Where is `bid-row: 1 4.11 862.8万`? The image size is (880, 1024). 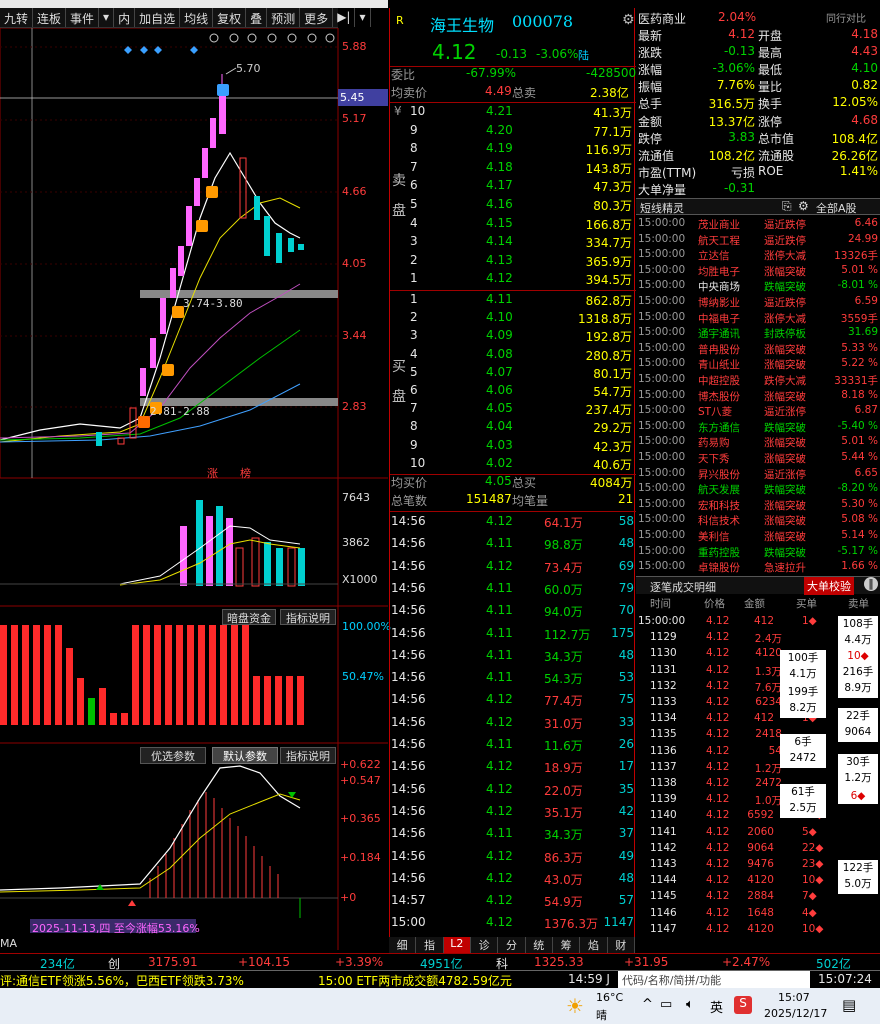
bid-row: 1 4.11 862.8万 is located at coordinates (513, 301).